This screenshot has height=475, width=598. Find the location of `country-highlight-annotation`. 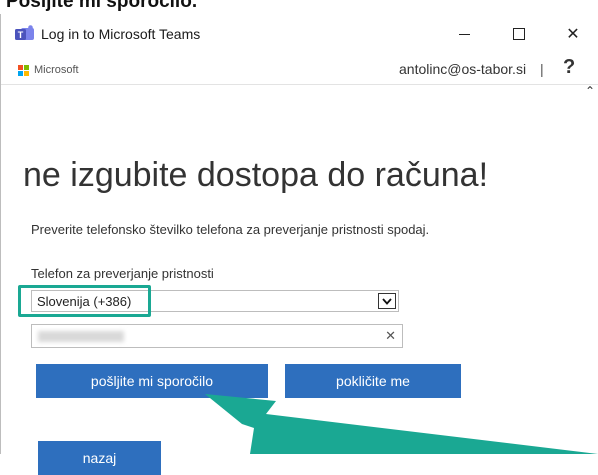

country-highlight-annotation is located at coordinates (84, 301).